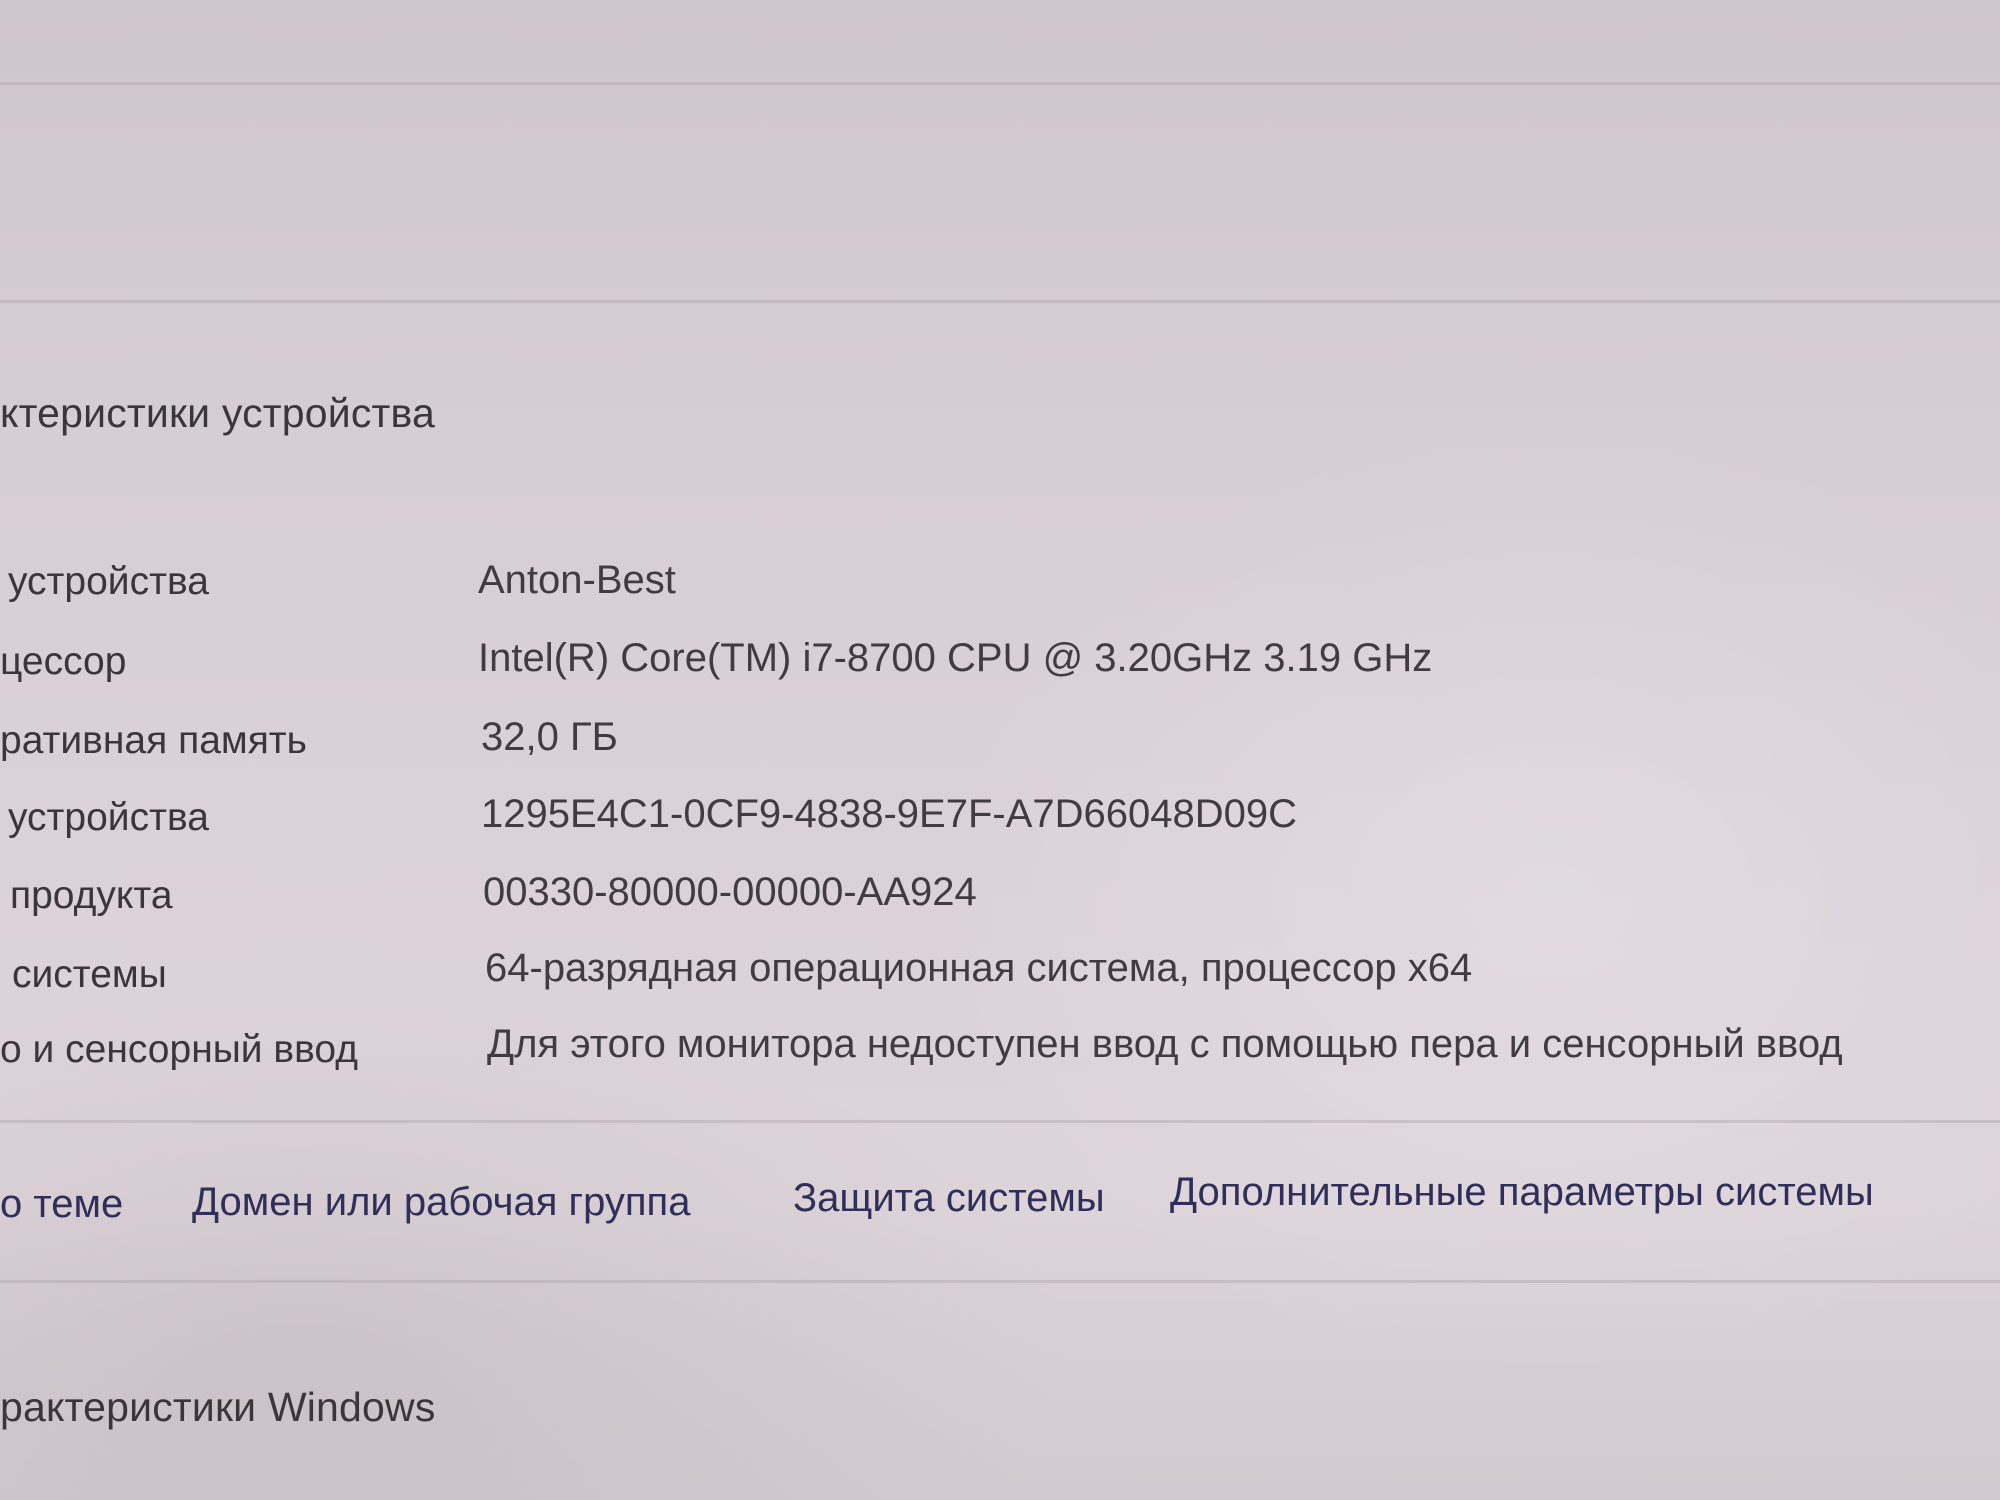 This screenshot has height=1500, width=2000. Describe the element at coordinates (89, 974) in the screenshot. I see `spec-label: системы` at that location.